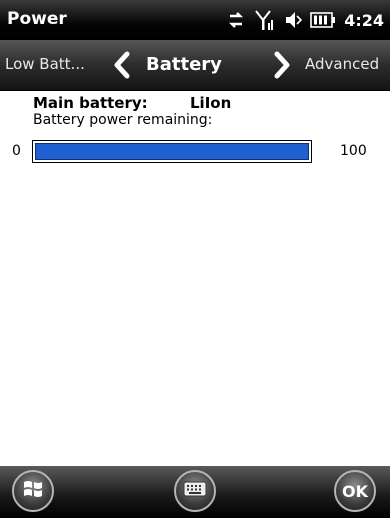 This screenshot has height=518, width=390. Describe the element at coordinates (323, 20) in the screenshot. I see `battery-icon` at that location.